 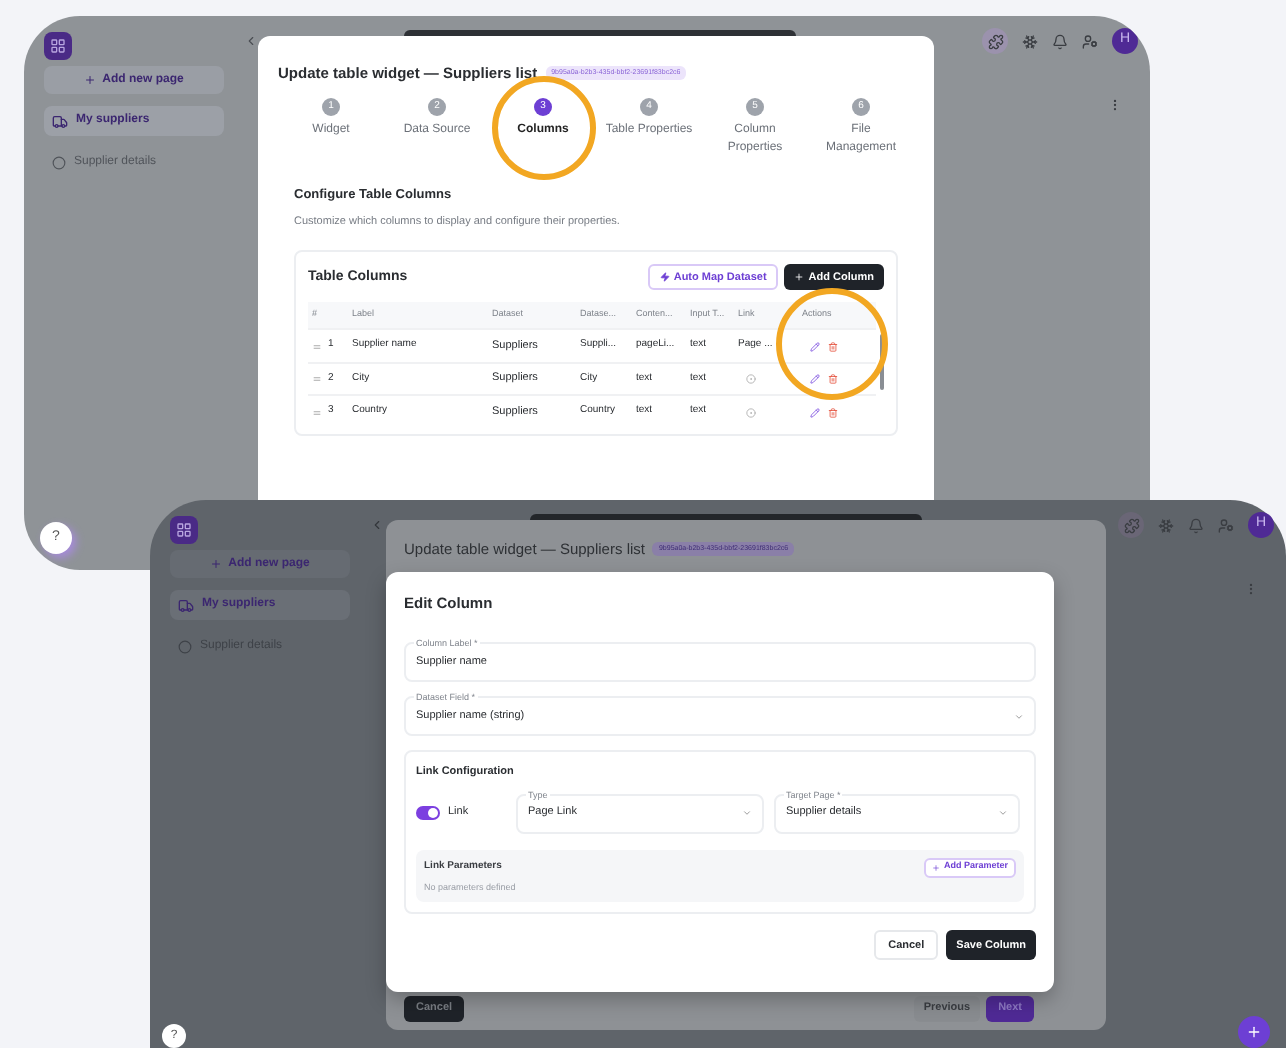 I want to click on bolt-icon, so click(x=664, y=277).